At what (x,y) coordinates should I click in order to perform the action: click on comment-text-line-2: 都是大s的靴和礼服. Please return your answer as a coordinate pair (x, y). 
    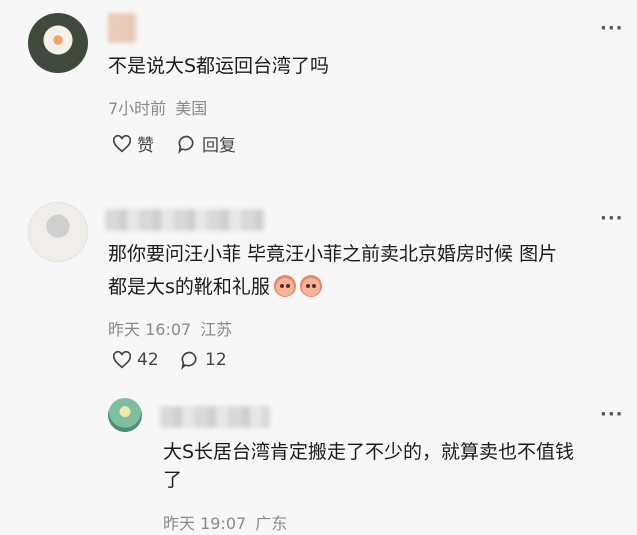
    Looking at the image, I should click on (215, 287).